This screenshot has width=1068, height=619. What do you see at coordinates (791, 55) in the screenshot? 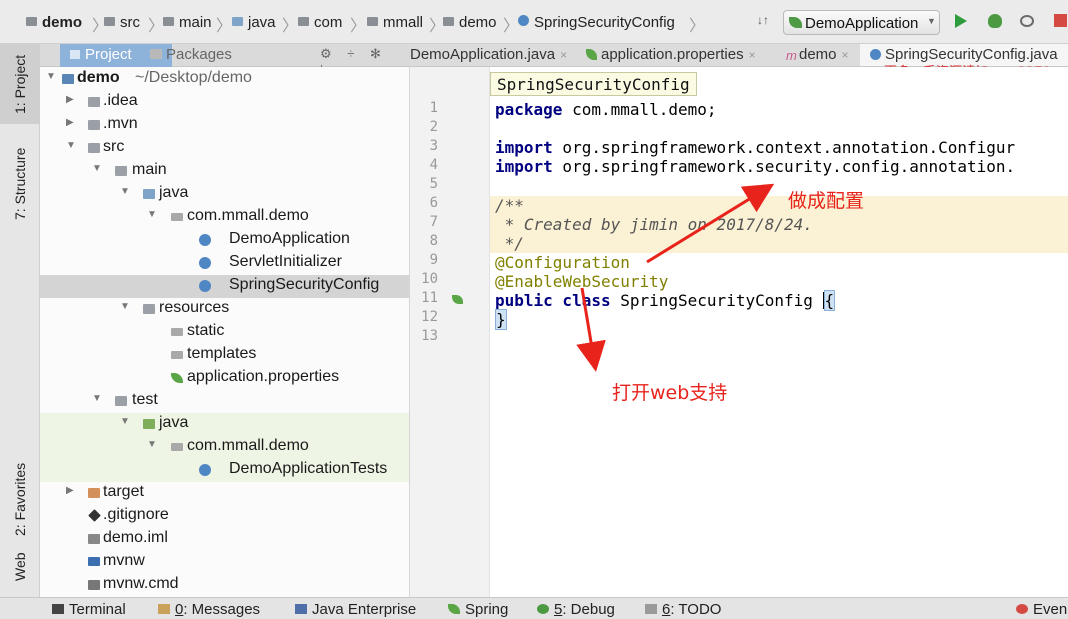
I see `maven-icon: m` at bounding box center [791, 55].